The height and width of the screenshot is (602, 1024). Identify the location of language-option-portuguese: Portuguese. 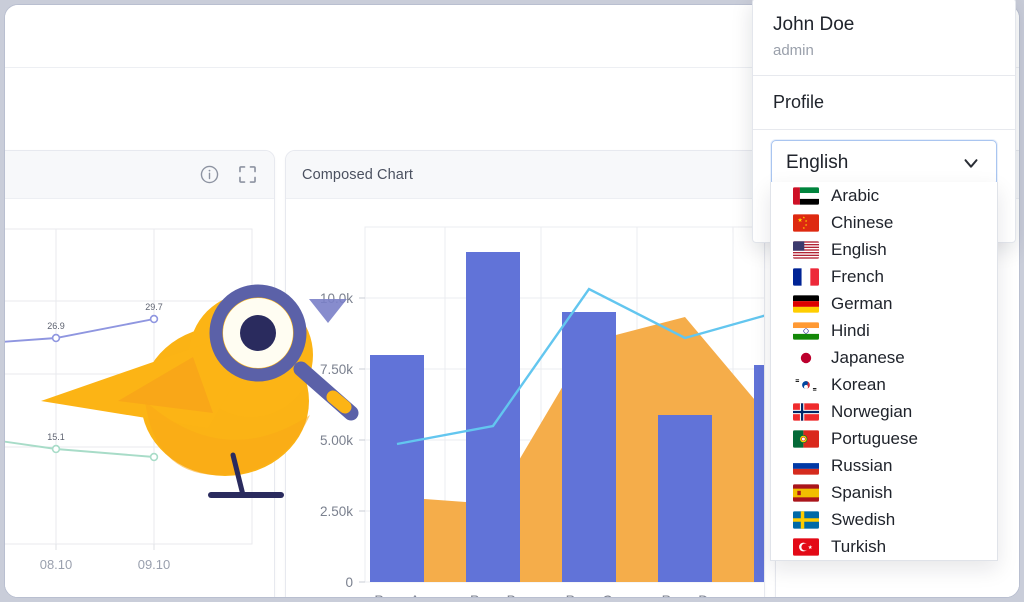
(884, 438).